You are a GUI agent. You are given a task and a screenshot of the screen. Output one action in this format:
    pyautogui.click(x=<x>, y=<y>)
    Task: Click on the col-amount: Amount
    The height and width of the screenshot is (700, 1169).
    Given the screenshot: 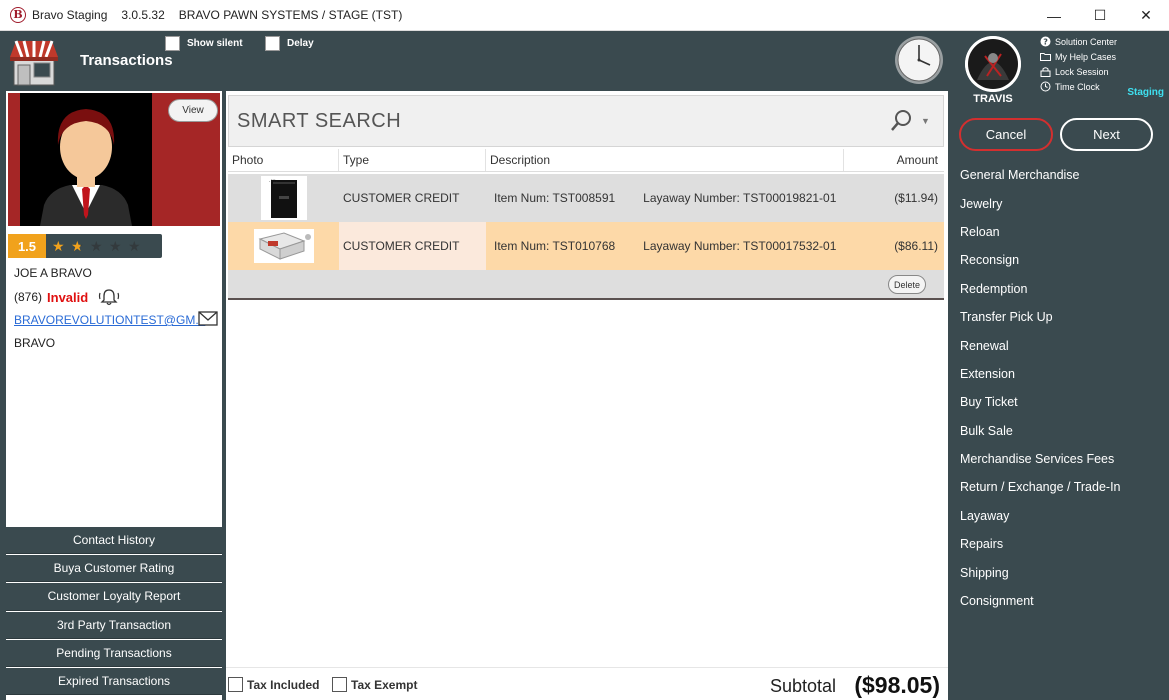 What is the action you would take?
    pyautogui.click(x=894, y=160)
    